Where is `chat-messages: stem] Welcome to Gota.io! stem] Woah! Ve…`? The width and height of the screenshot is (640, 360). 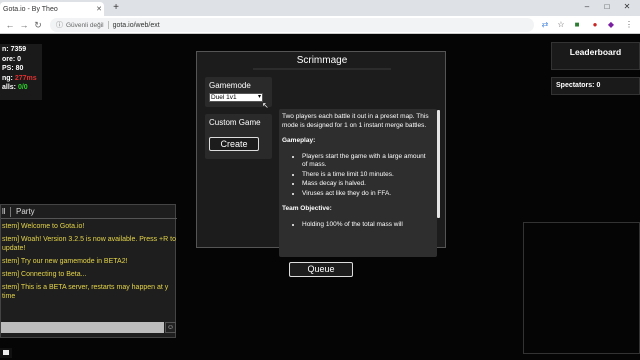
chat-messages: stem] Welcome to Gota.io! stem] Woah! Ve… is located at coordinates (88, 263).